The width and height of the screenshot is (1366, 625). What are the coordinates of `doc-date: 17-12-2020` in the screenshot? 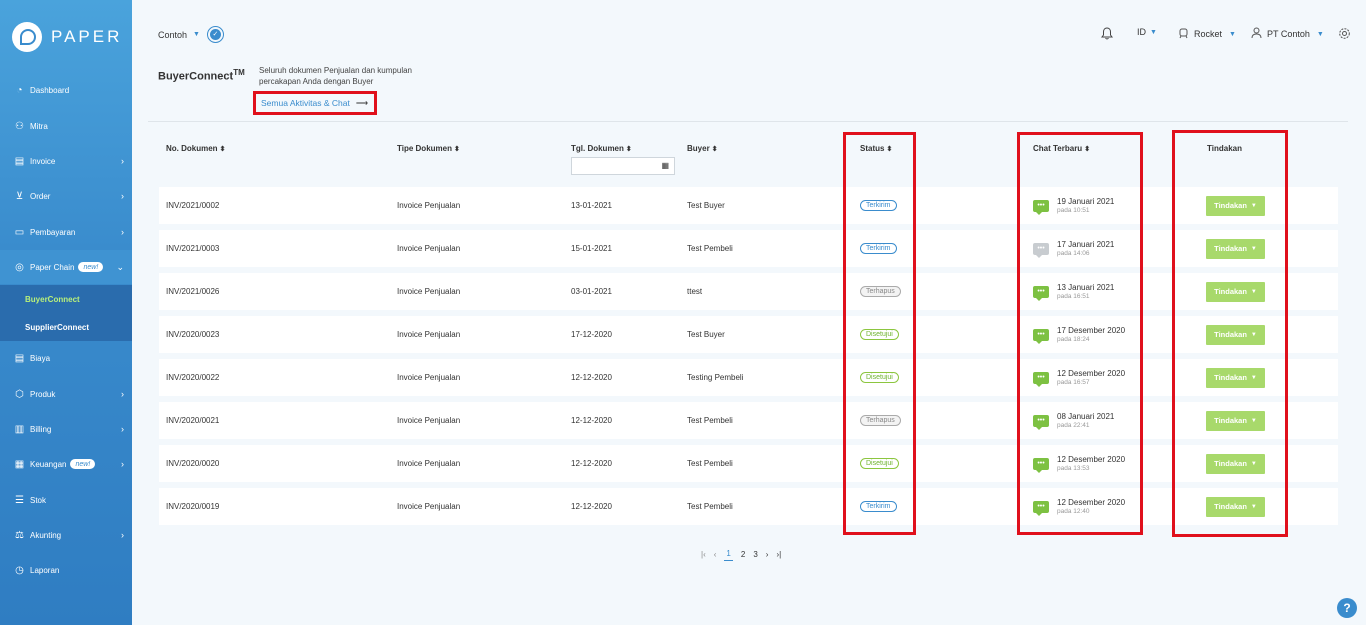 It's located at (591, 334).